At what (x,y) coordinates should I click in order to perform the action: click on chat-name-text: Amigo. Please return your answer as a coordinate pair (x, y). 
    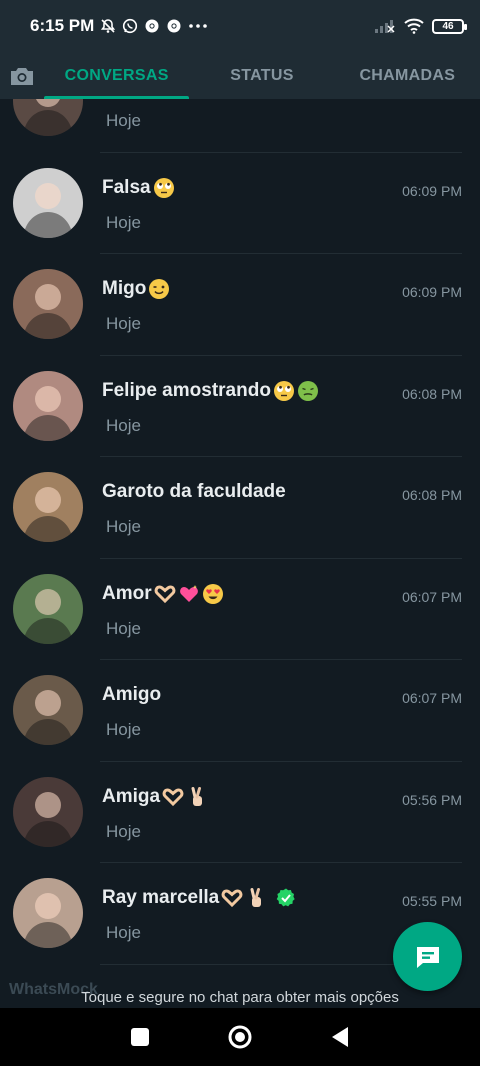
    Looking at the image, I should click on (132, 694).